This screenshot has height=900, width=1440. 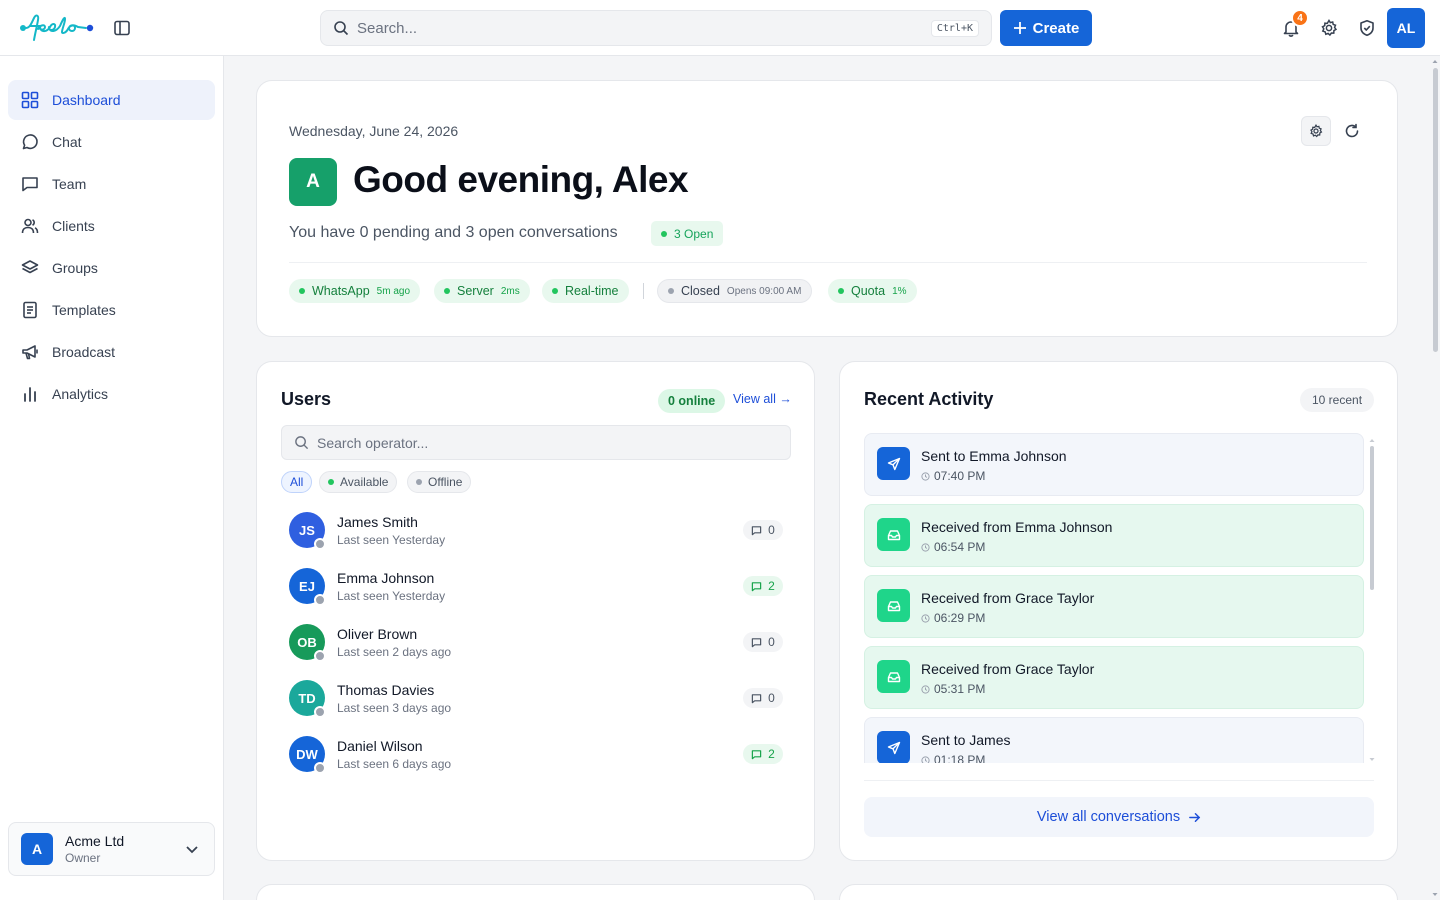 What do you see at coordinates (1195, 817) in the screenshot?
I see `arrow-right-icon` at bounding box center [1195, 817].